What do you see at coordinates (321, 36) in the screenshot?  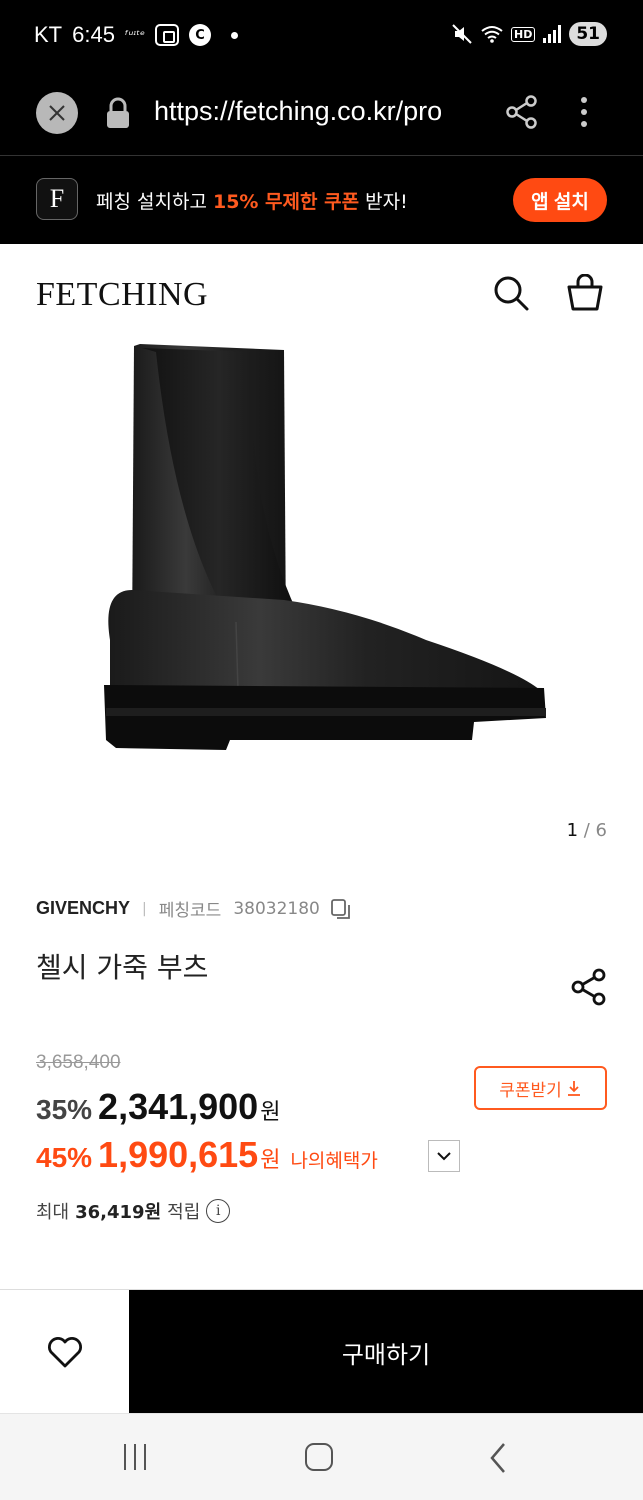 I see `status-bar: KT 6:45 ᶠᵘᶦᵗᵉ C HD 51` at bounding box center [321, 36].